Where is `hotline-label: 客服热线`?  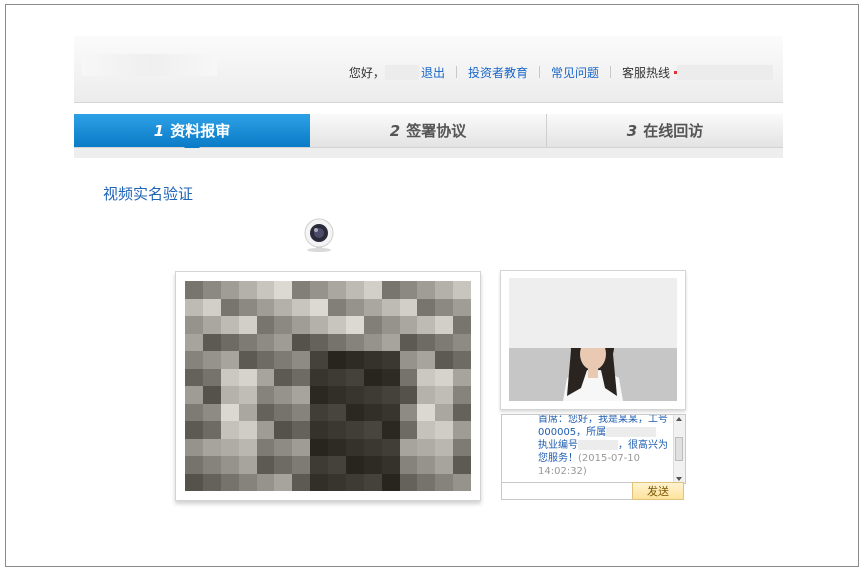
hotline-label: 客服热线 is located at coordinates (645, 72).